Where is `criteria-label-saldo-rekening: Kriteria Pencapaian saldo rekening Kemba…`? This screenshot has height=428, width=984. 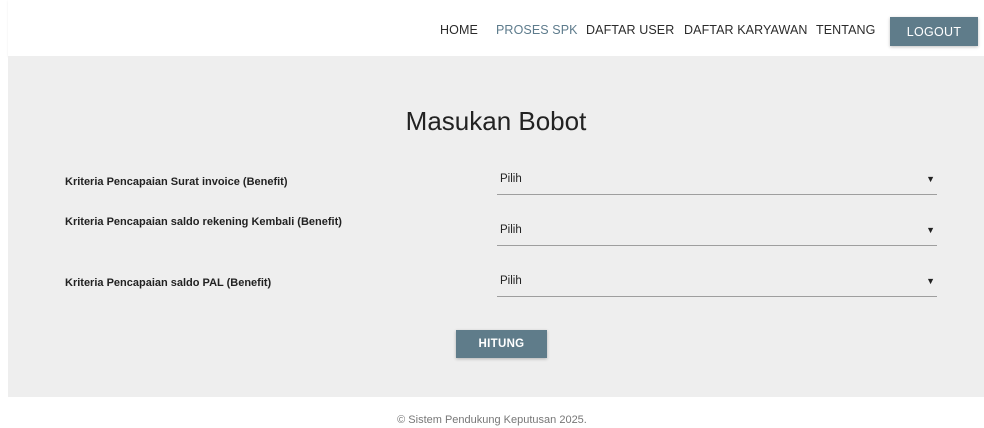
criteria-label-saldo-rekening: Kriteria Pencapaian saldo rekening Kemba… is located at coordinates (203, 222).